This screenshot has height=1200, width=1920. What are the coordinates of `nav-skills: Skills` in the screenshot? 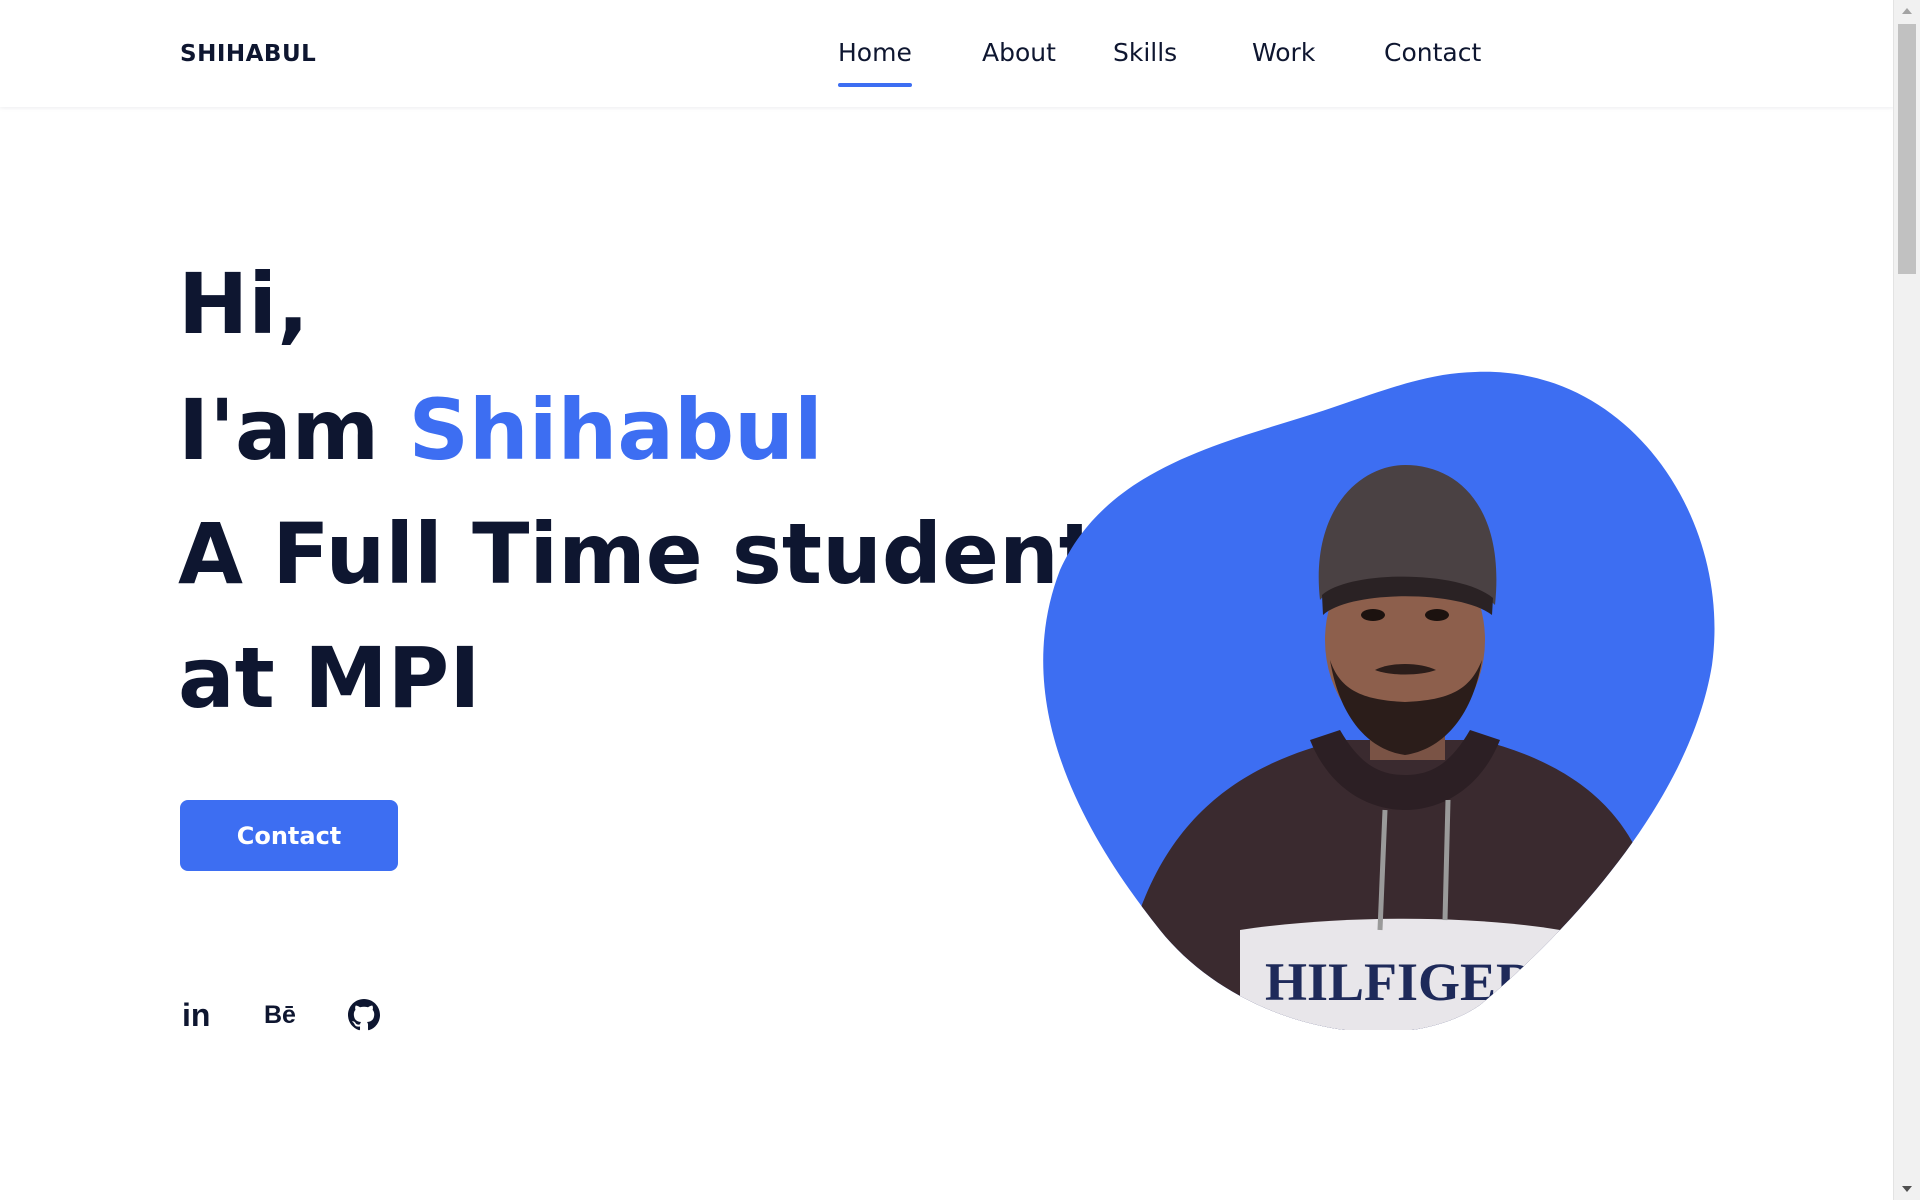 It's located at (1145, 52).